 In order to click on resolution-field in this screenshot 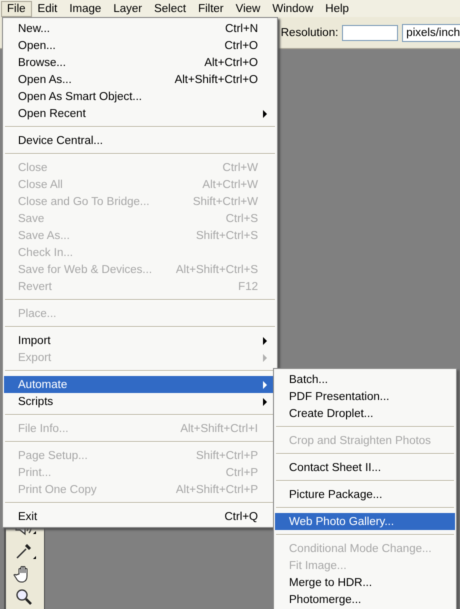, I will do `click(370, 32)`.